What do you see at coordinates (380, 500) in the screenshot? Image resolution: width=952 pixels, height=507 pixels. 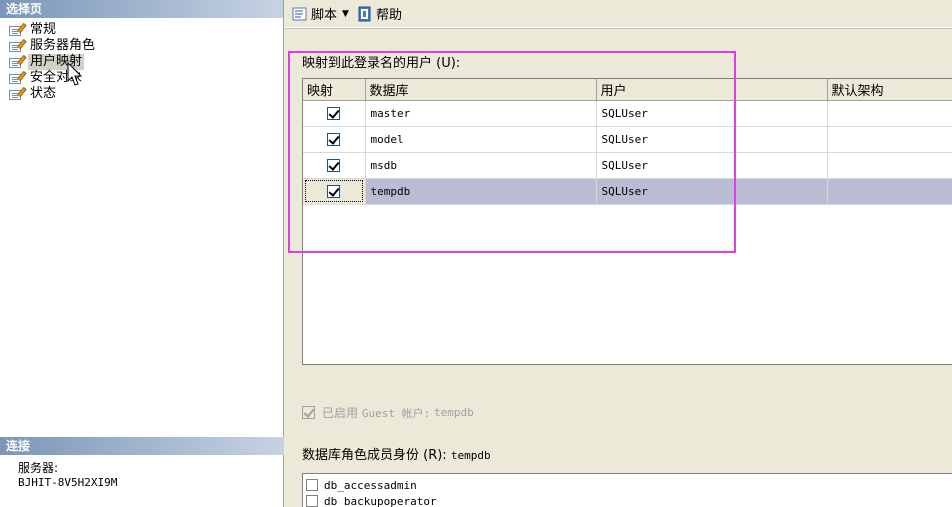 I see `role-name: db_backupoperator` at bounding box center [380, 500].